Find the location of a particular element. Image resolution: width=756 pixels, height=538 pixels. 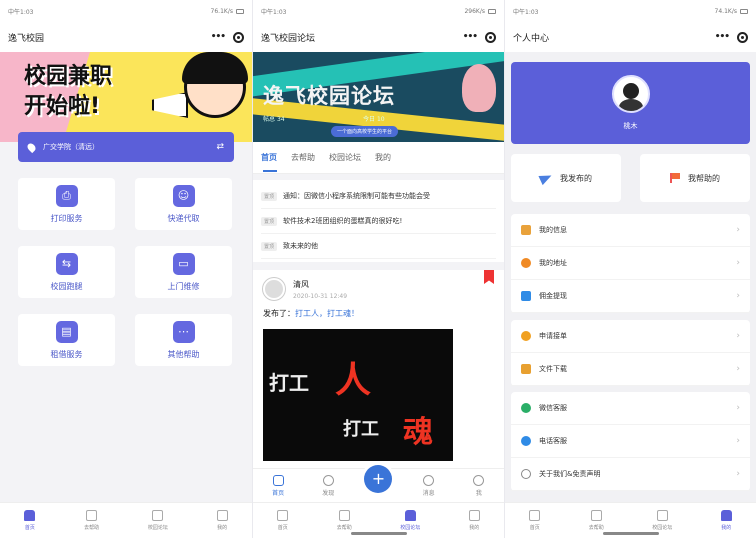

switch-icon: ⇄ is located at coordinates (220, 147).